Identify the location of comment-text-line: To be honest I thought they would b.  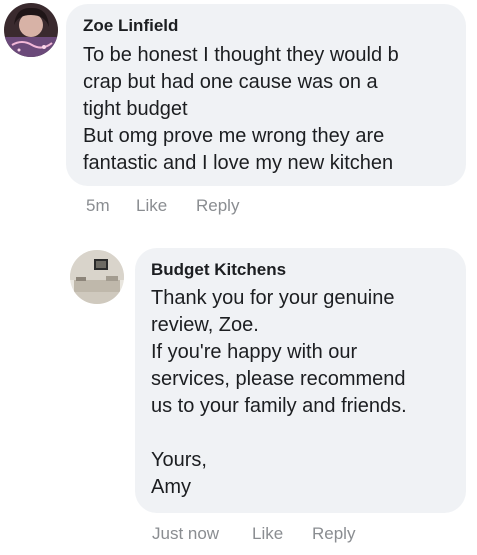
(241, 55).